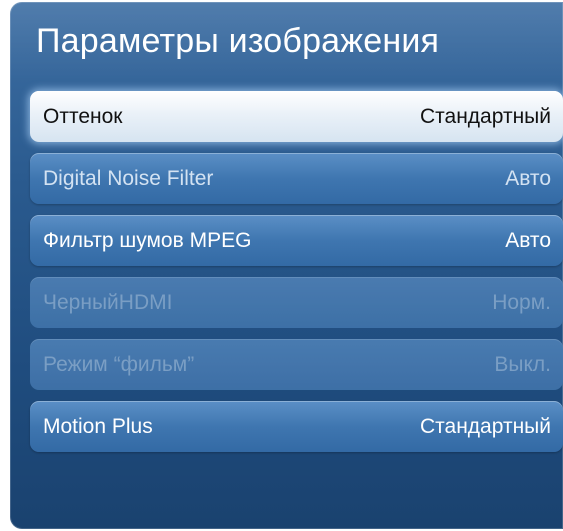 Image resolution: width=563 pixels, height=531 pixels. I want to click on option-film-mode: Режим “фильм” Выкл., so click(296, 364).